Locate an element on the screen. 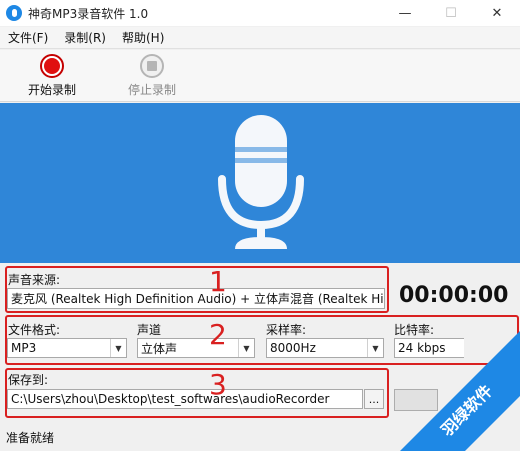  start-record-button: 开始录制 is located at coordinates (52, 76).